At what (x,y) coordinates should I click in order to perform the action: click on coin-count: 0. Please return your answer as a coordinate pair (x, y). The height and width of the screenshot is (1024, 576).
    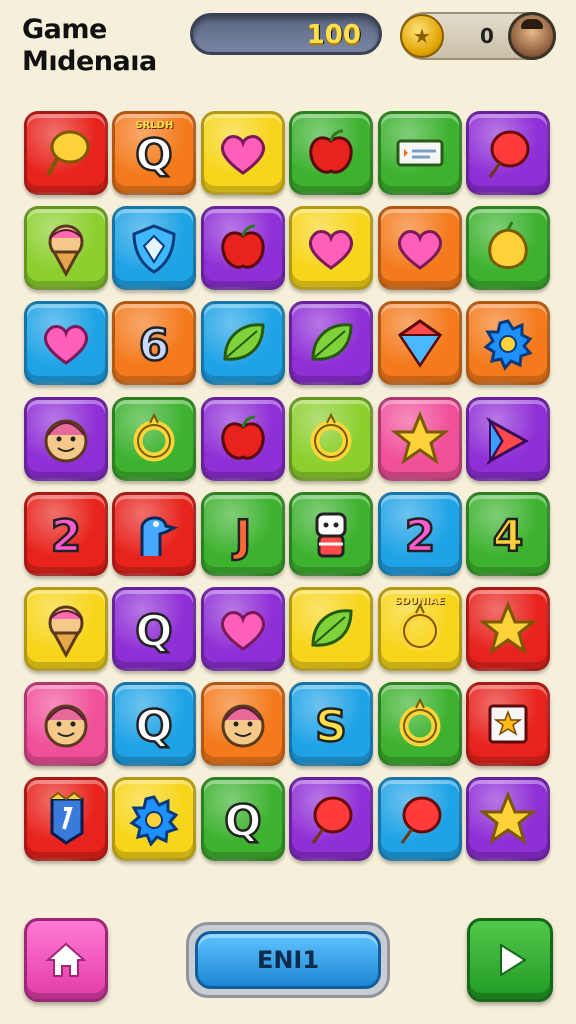
    Looking at the image, I should click on (487, 36).